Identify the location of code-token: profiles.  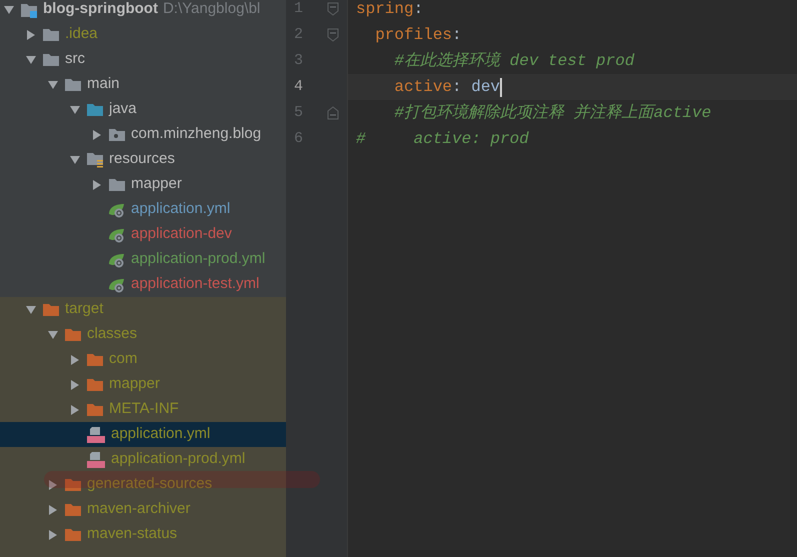
(413, 35).